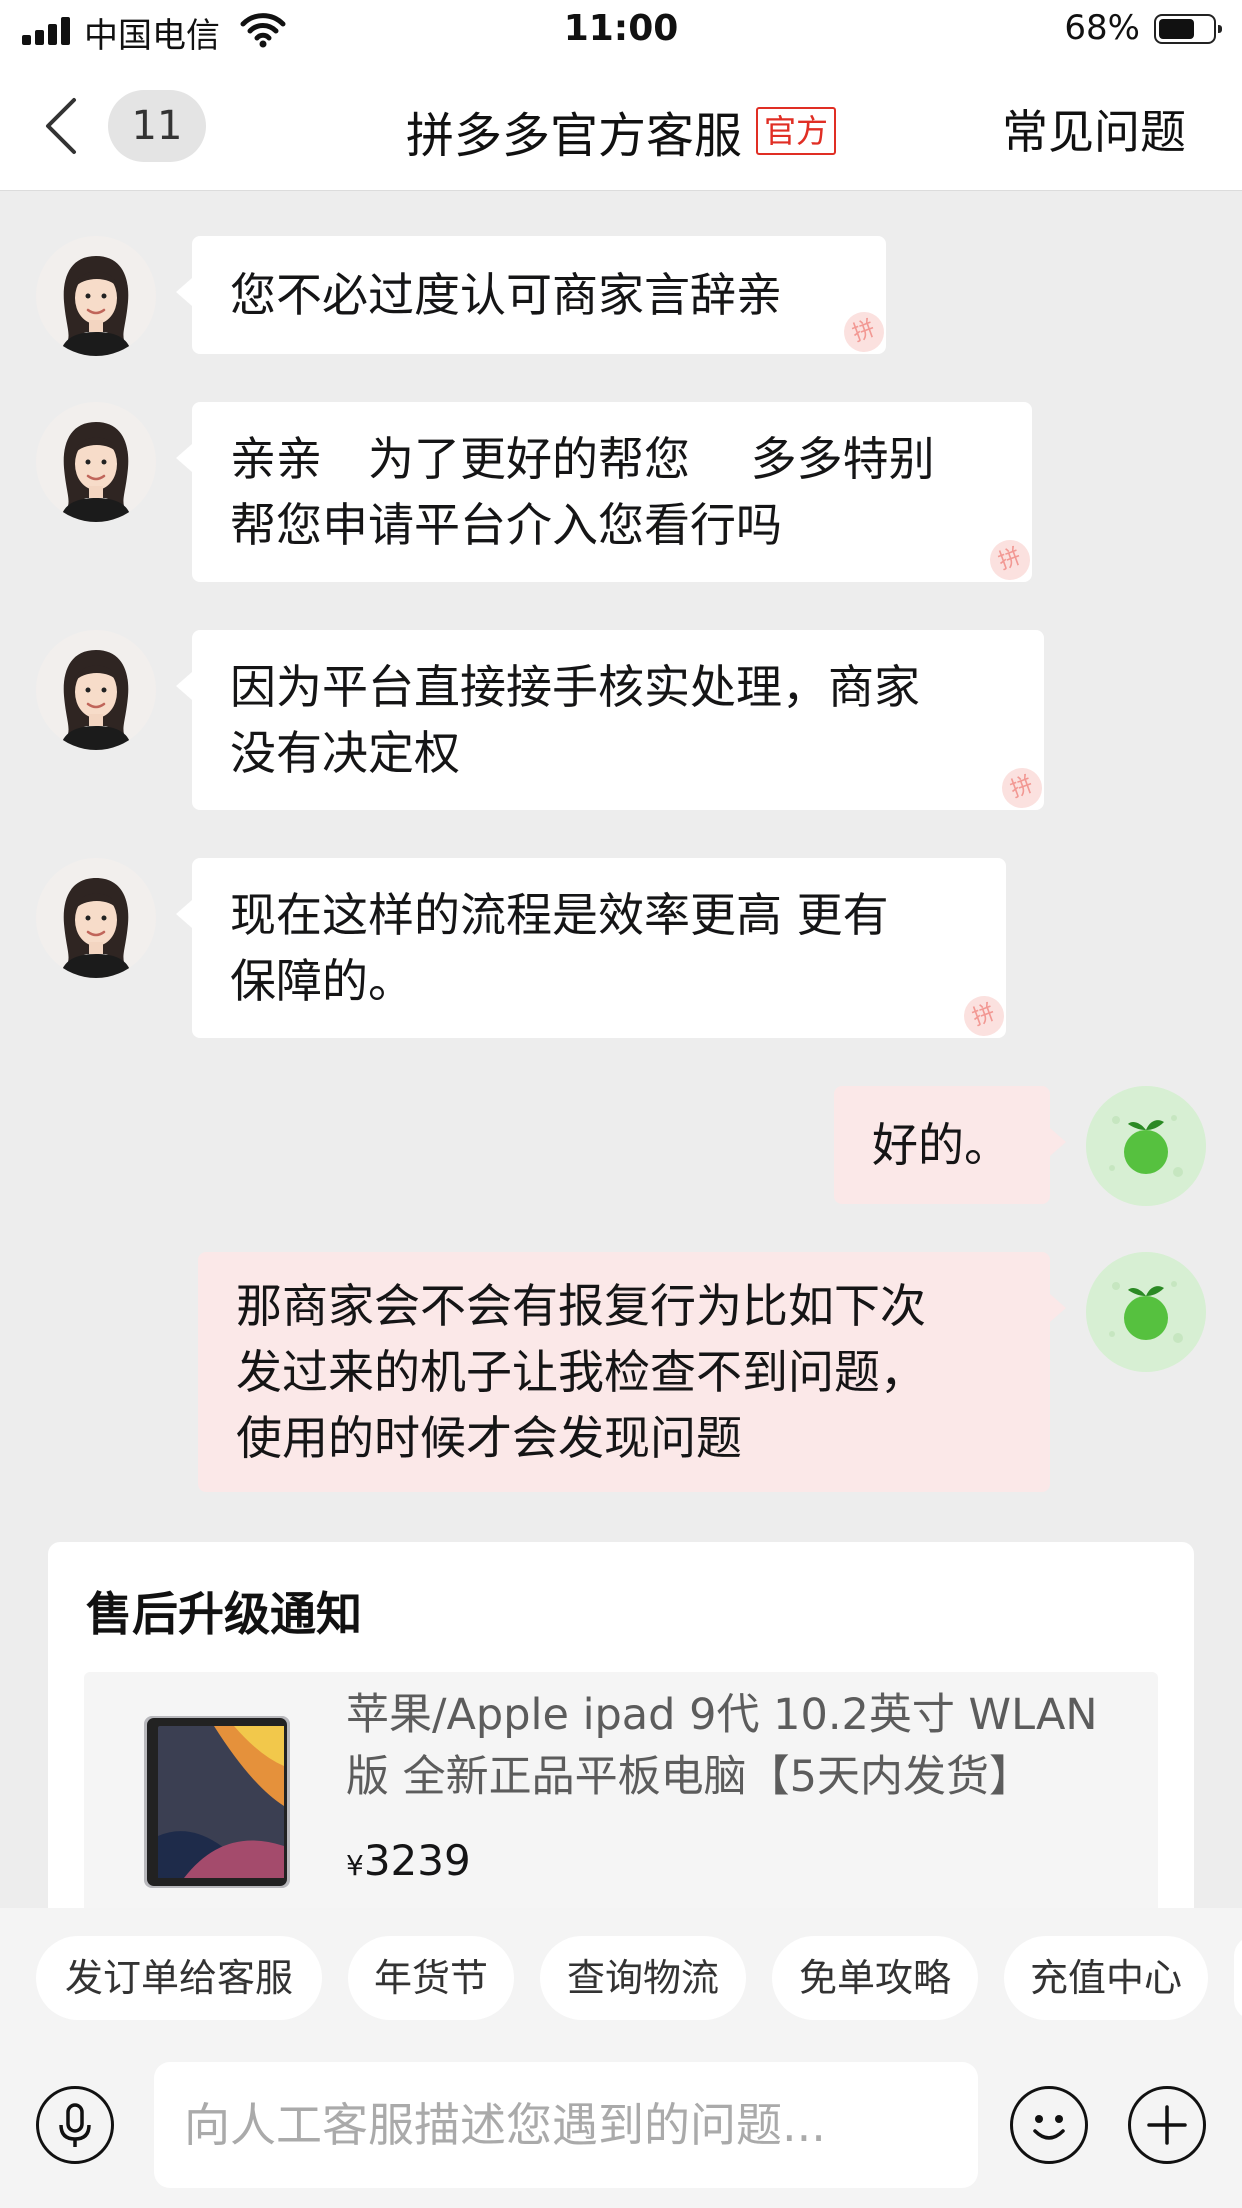  What do you see at coordinates (1167, 2125) in the screenshot?
I see `plus-icon` at bounding box center [1167, 2125].